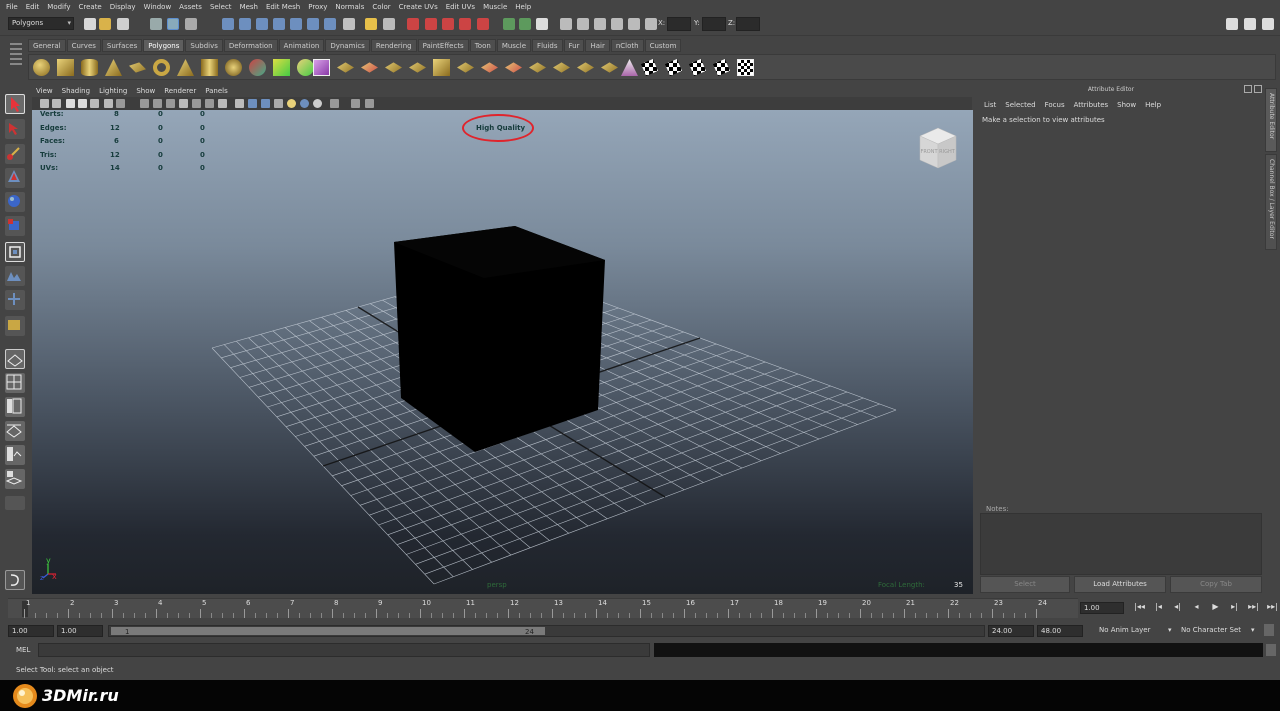  I want to click on panel-menu-lighting: Lighting, so click(113, 91).